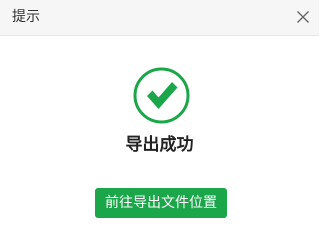  What do you see at coordinates (161, 203) in the screenshot?
I see `open-export-location-button: 前往导出文件位置` at bounding box center [161, 203].